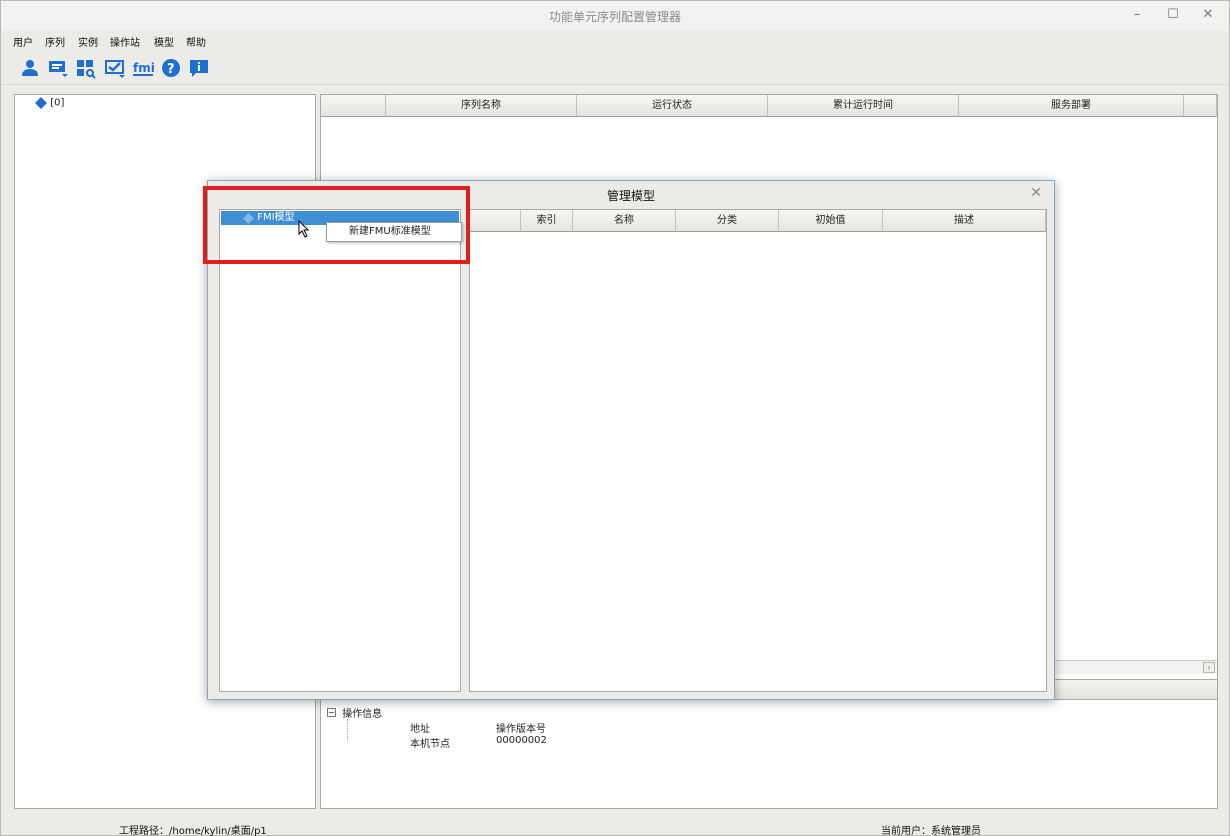 This screenshot has height=836, width=1230. I want to click on node-diamond-icon, so click(41, 103).